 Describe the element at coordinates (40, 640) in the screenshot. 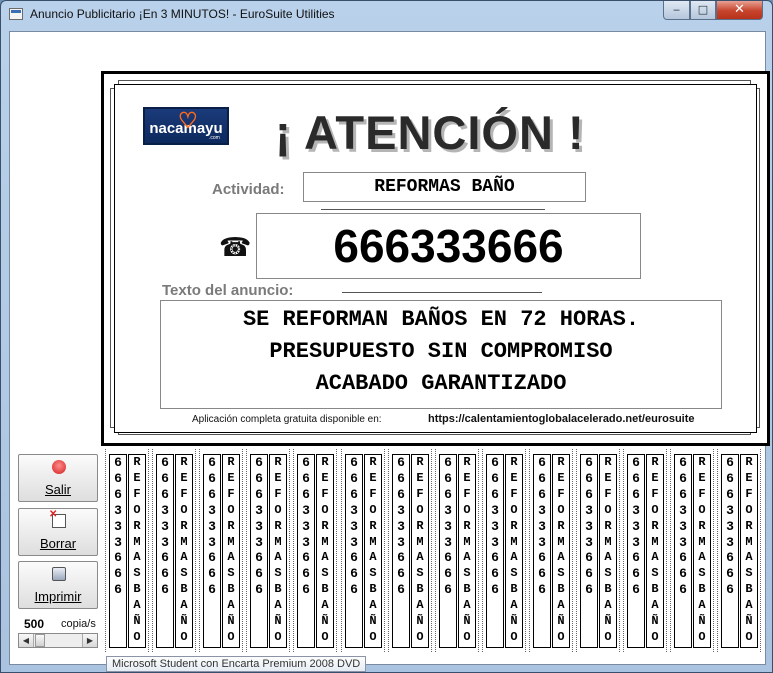

I see `scroll-thumb` at that location.